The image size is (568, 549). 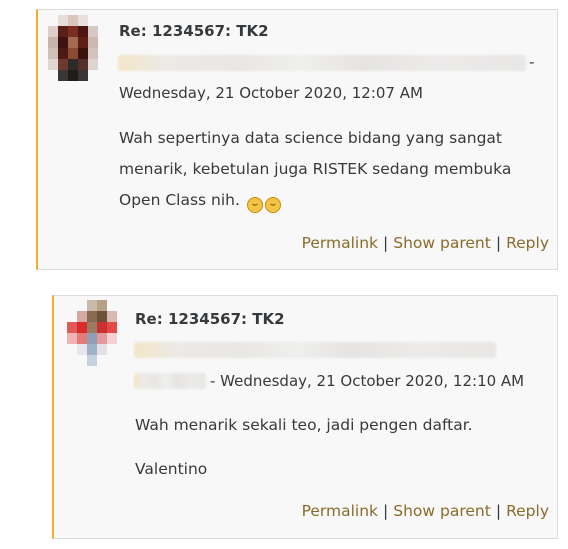 What do you see at coordinates (367, 381) in the screenshot?
I see `post-date: - Wednesday, 21 October 2020, 12:10 AM` at bounding box center [367, 381].